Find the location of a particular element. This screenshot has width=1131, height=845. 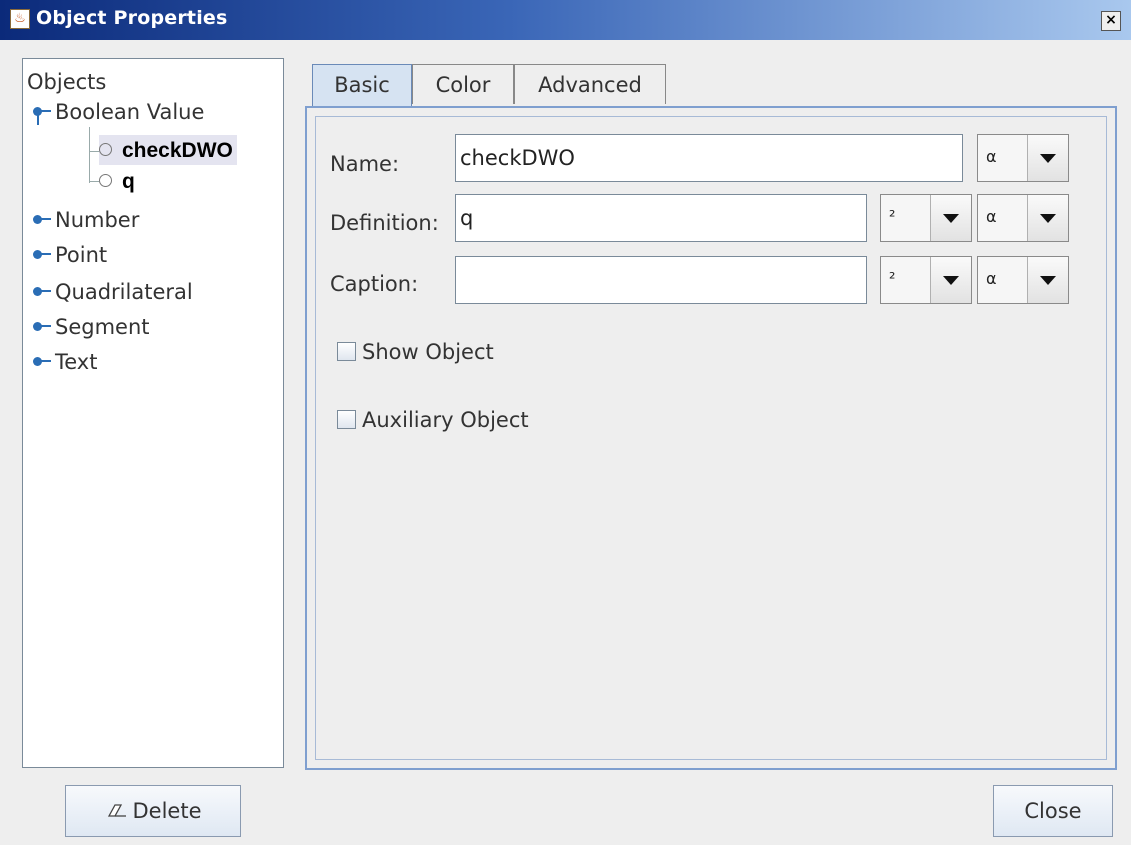

tree-group-boolean-value: Boolean Value is located at coordinates (118, 112).